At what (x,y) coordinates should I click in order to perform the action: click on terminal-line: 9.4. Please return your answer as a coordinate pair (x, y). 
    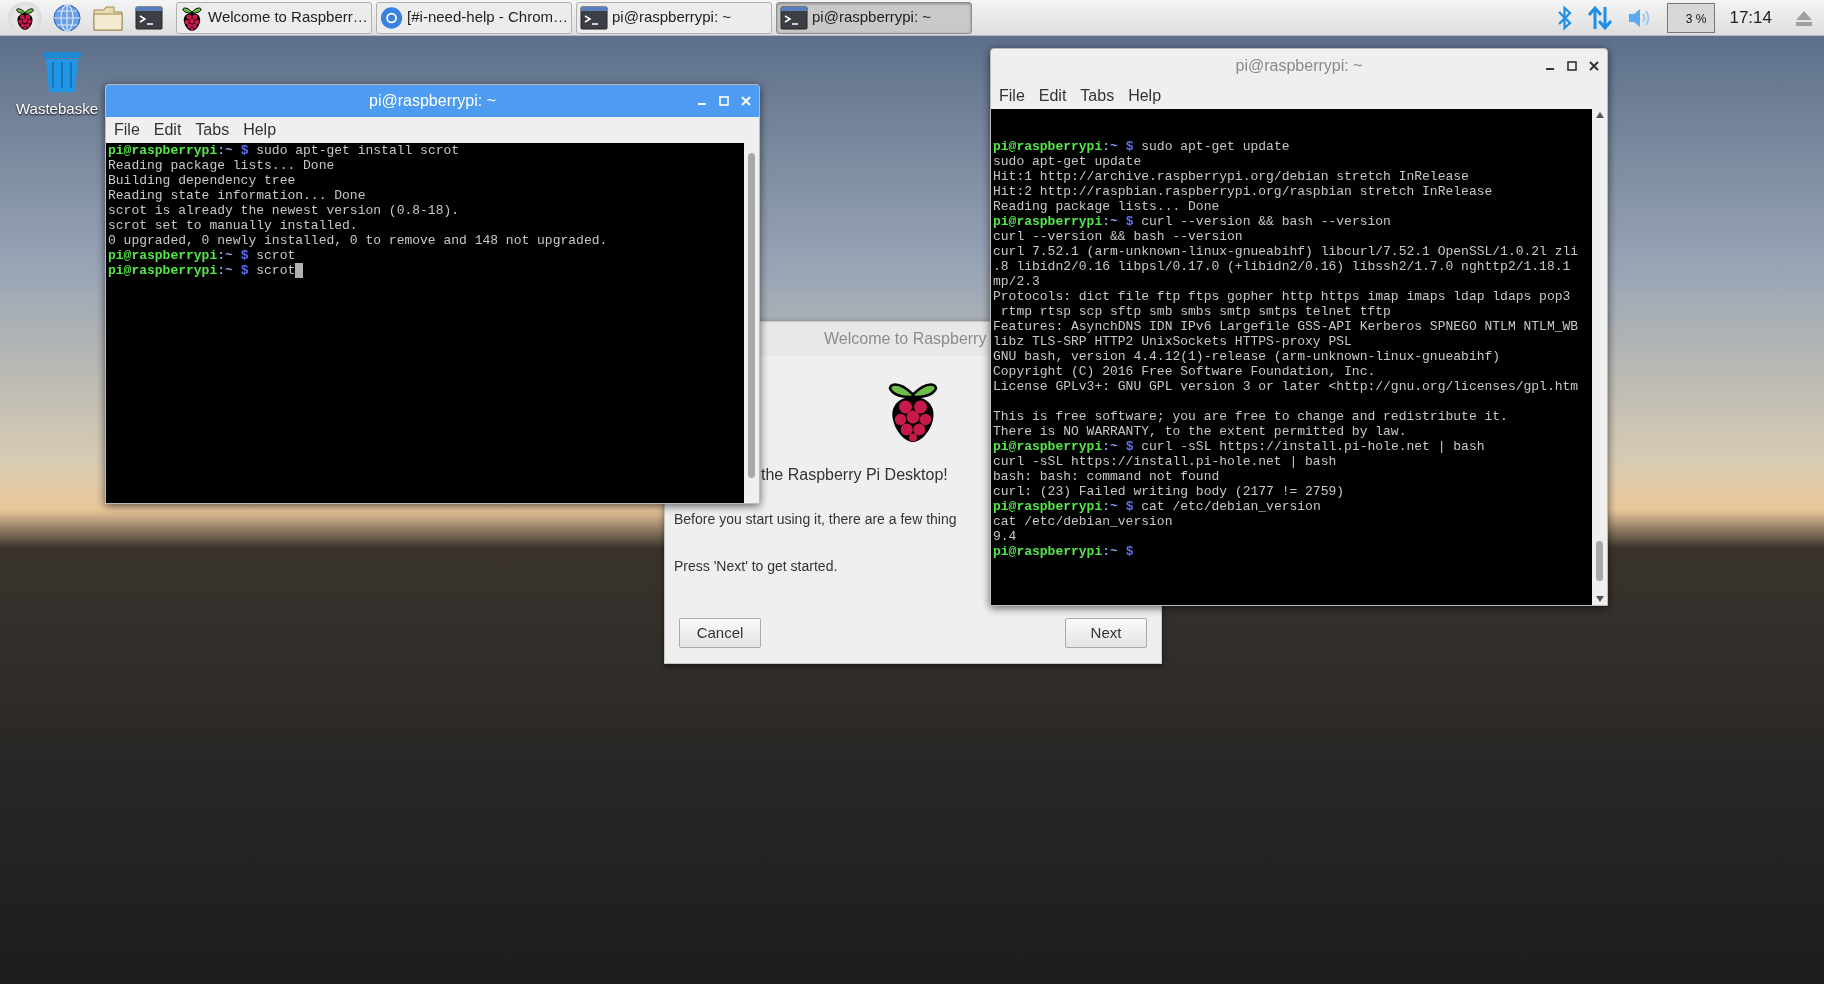
    Looking at the image, I should click on (1005, 536).